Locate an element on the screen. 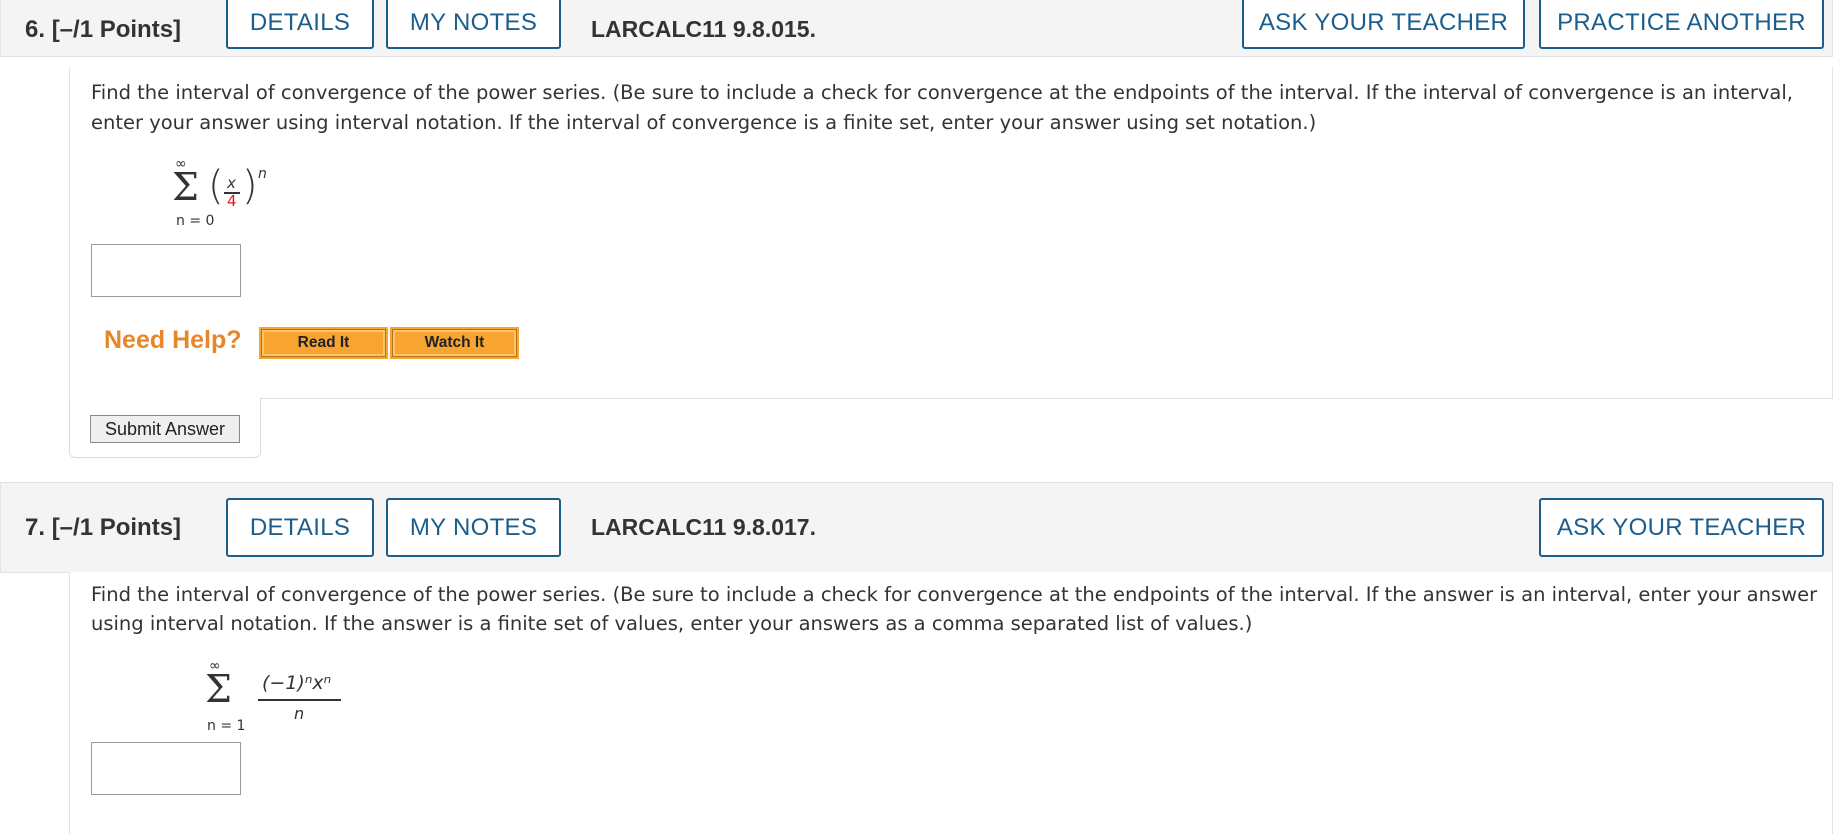  lower-limit: n = 1 is located at coordinates (226, 726).